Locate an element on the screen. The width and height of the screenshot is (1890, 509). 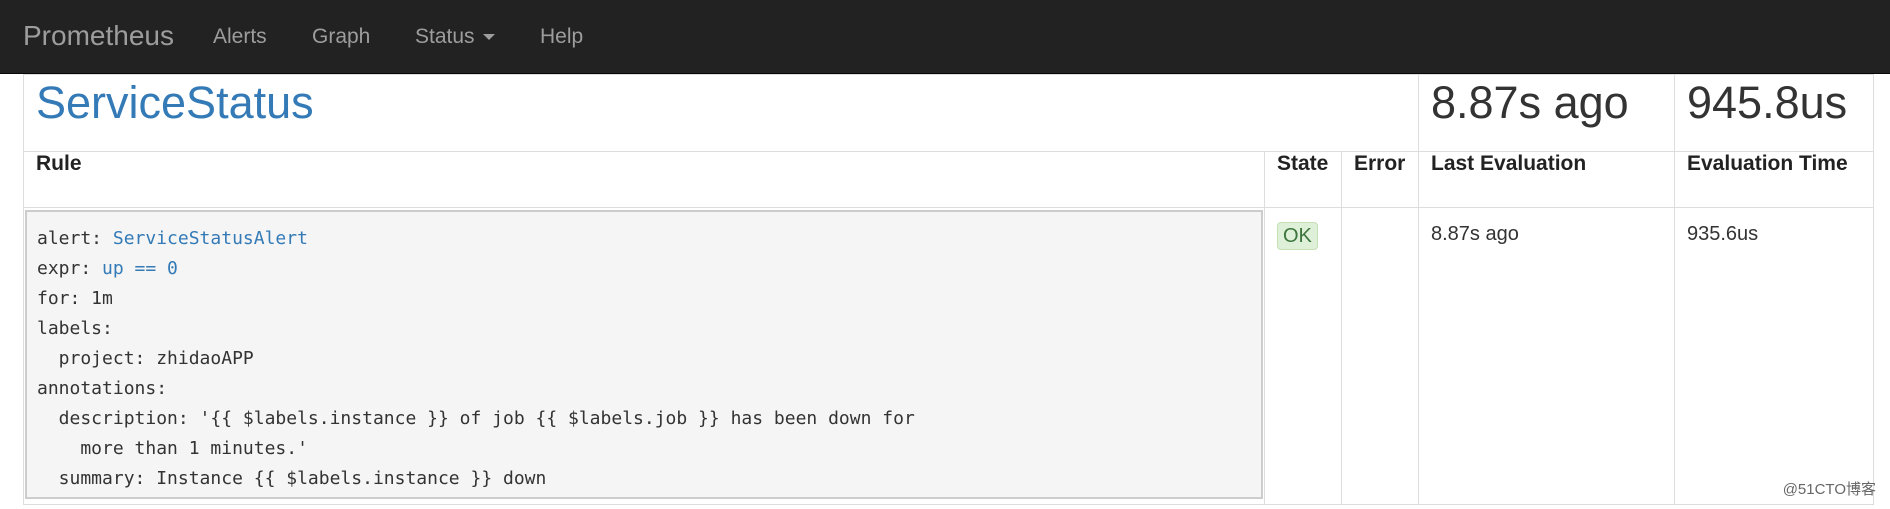
header-last-evaluation: Last Evaluation is located at coordinates (1546, 179).